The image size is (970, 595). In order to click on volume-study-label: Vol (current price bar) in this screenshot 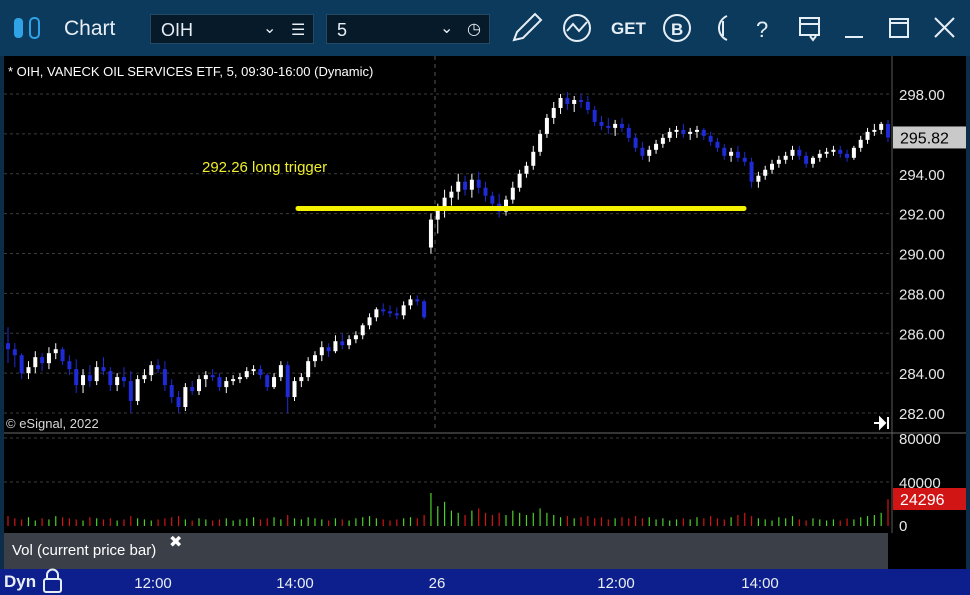, I will do `click(84, 550)`.